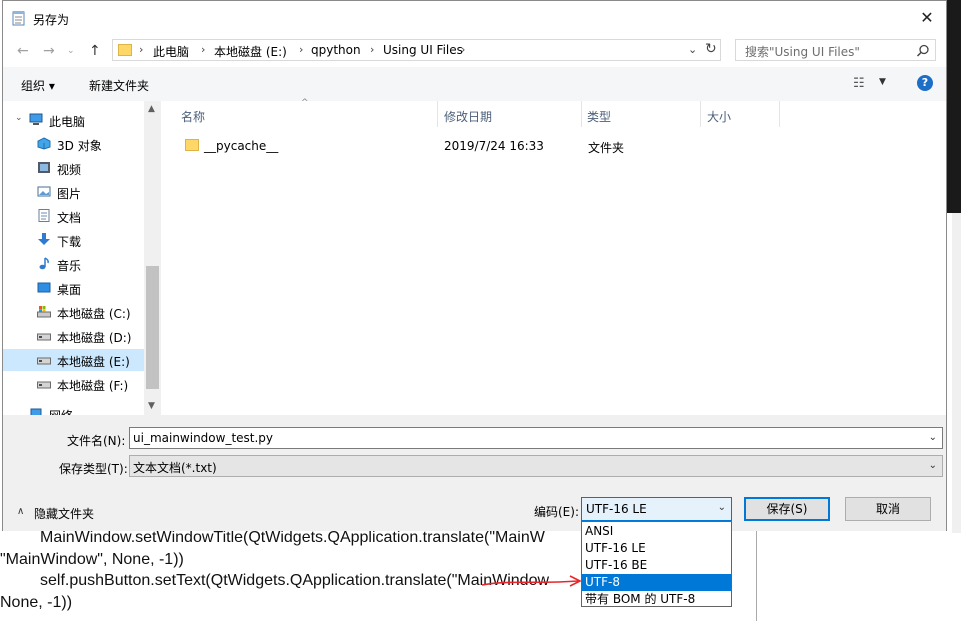 The width and height of the screenshot is (961, 621). Describe the element at coordinates (94, 338) in the screenshot. I see `nav-item-label: 本地磁盘 (D:)` at that location.